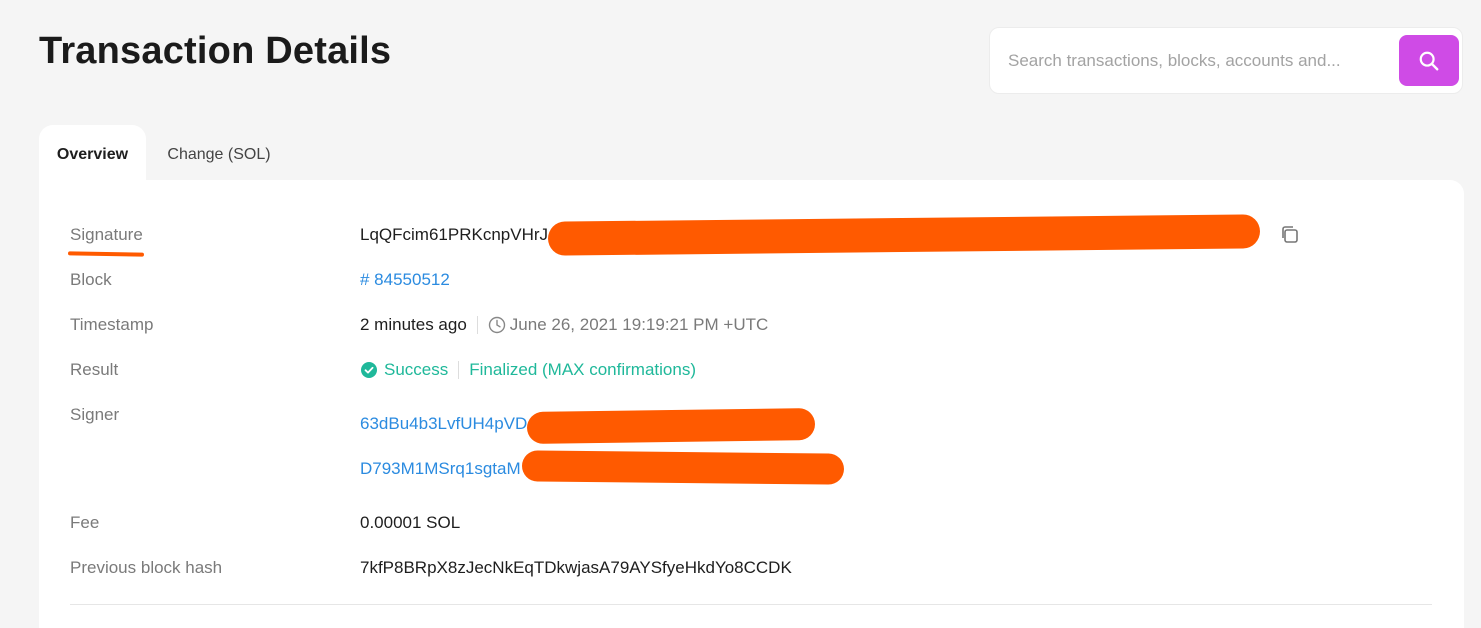 The height and width of the screenshot is (628, 1481). I want to click on fee-value: 0.00001 SOL, so click(410, 522).